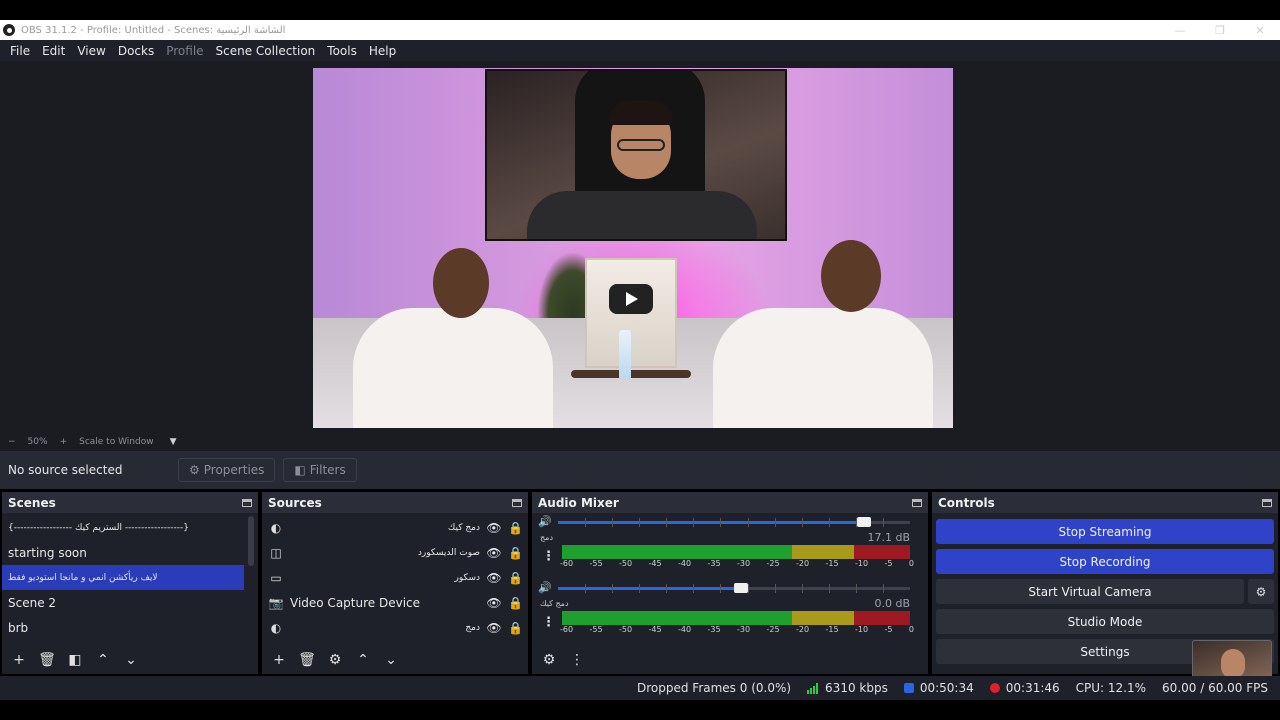  Describe the element at coordinates (173, 442) in the screenshot. I see `chevron-down-icon: ▼` at that location.